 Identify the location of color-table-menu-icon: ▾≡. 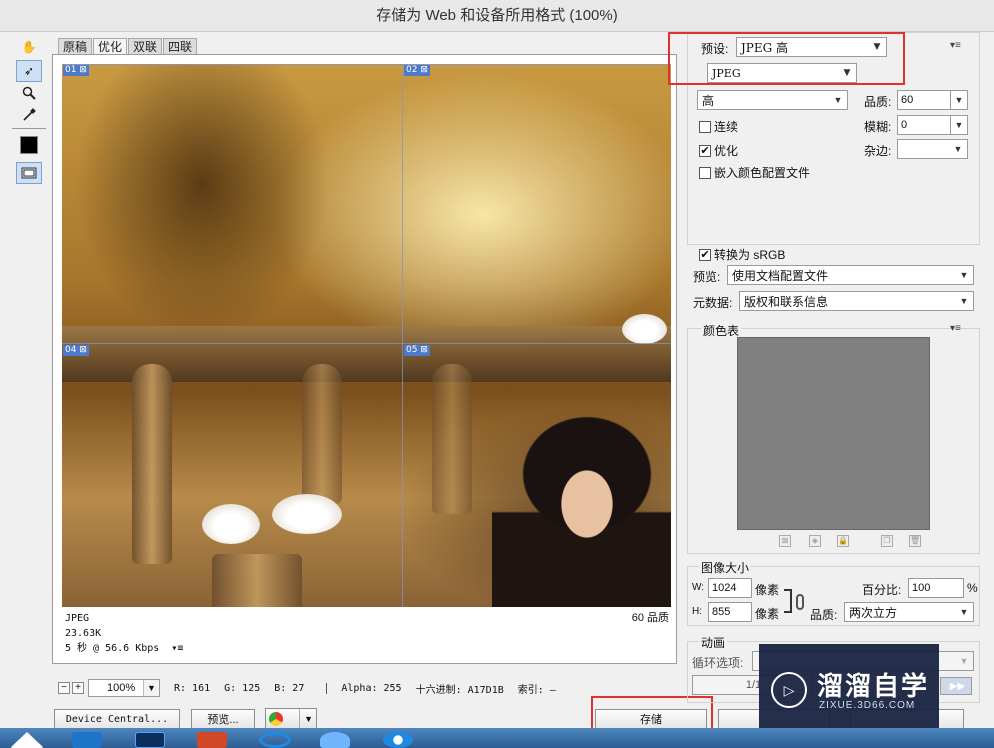
(955, 328).